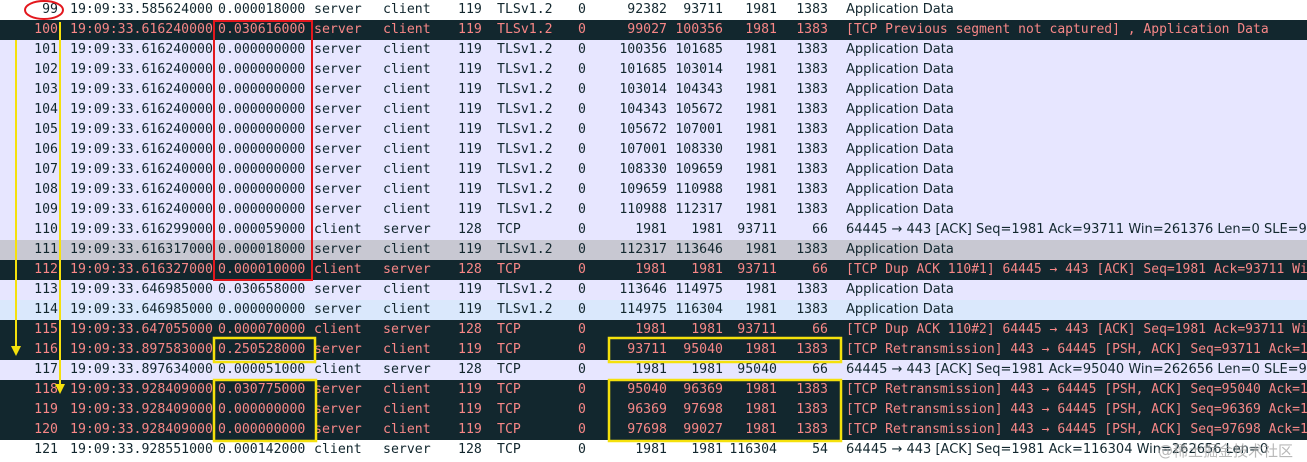 The image size is (1307, 462). What do you see at coordinates (643, 309) in the screenshot?
I see `cell-seq: 114975` at bounding box center [643, 309].